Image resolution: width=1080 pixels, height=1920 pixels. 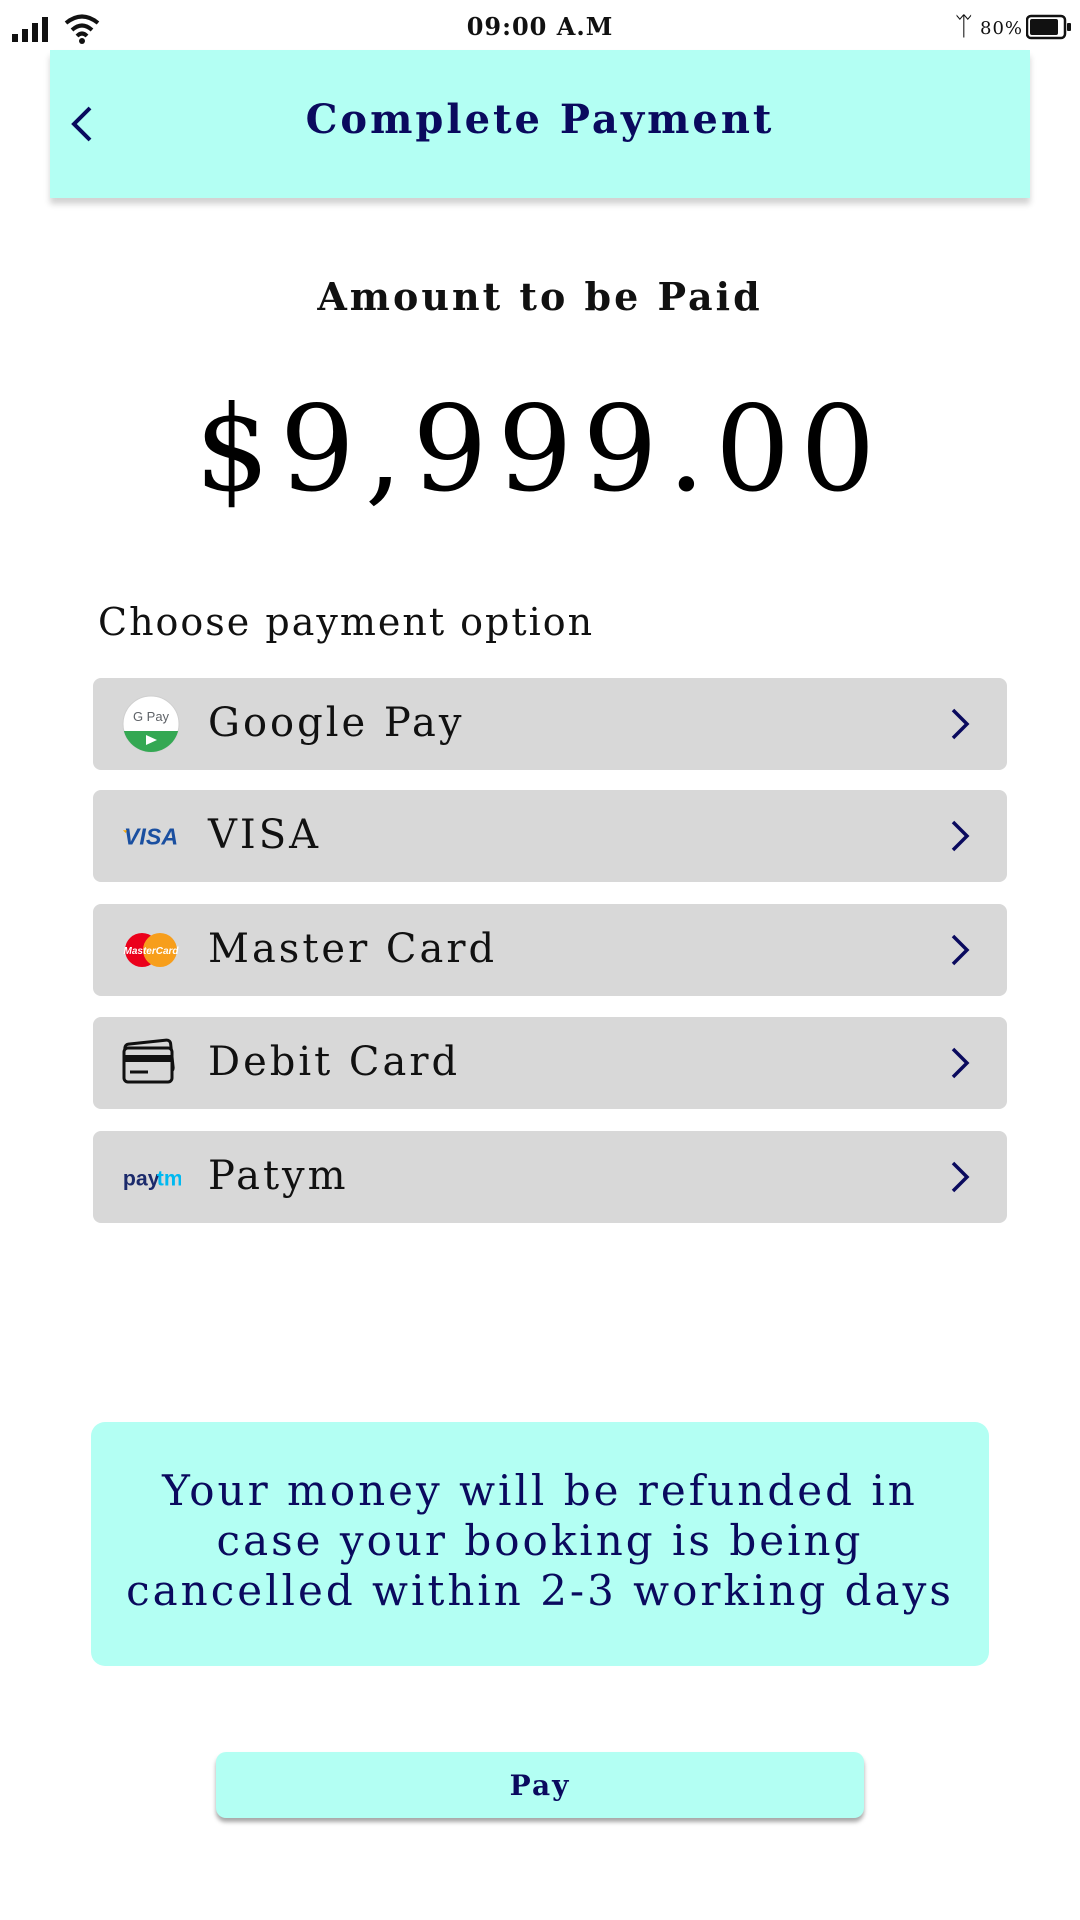 I want to click on battery-percent: 80%, so click(x=1002, y=28).